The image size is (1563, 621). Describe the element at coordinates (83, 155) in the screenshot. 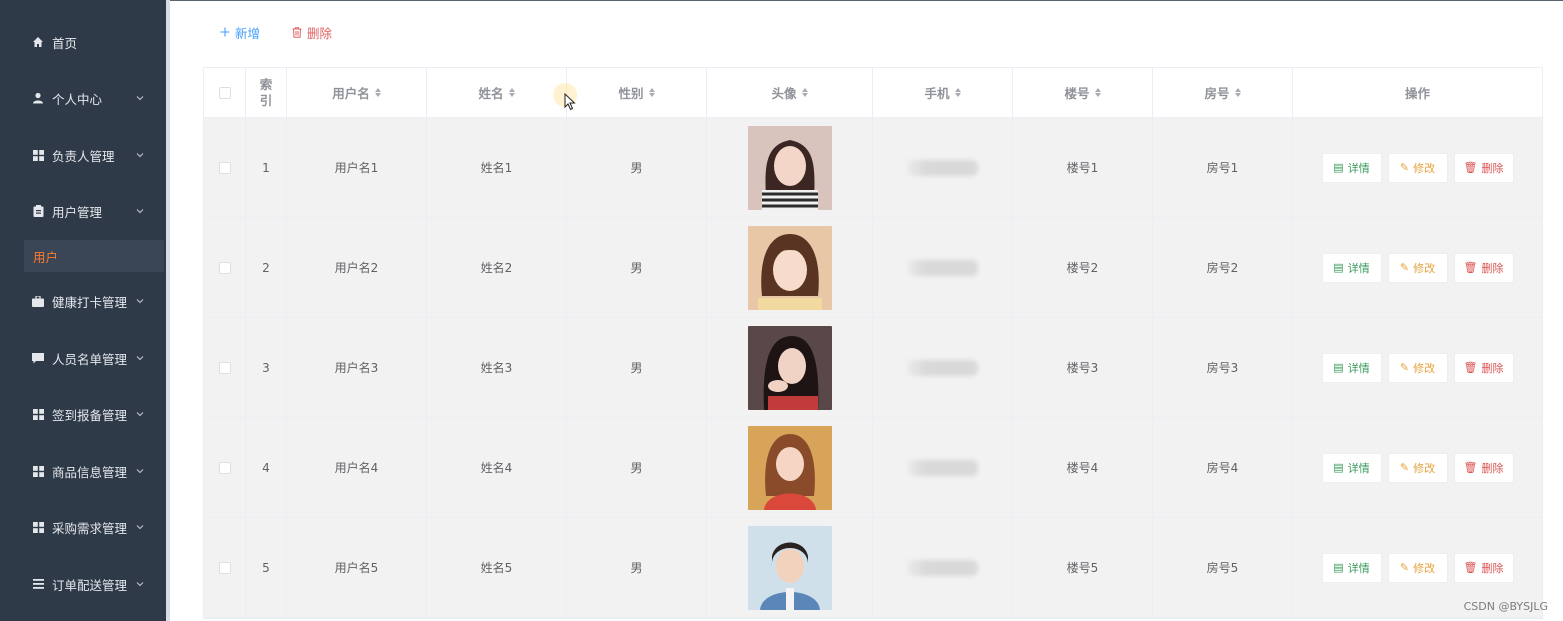

I see `sidebar-item-manager: 负责人管理` at that location.